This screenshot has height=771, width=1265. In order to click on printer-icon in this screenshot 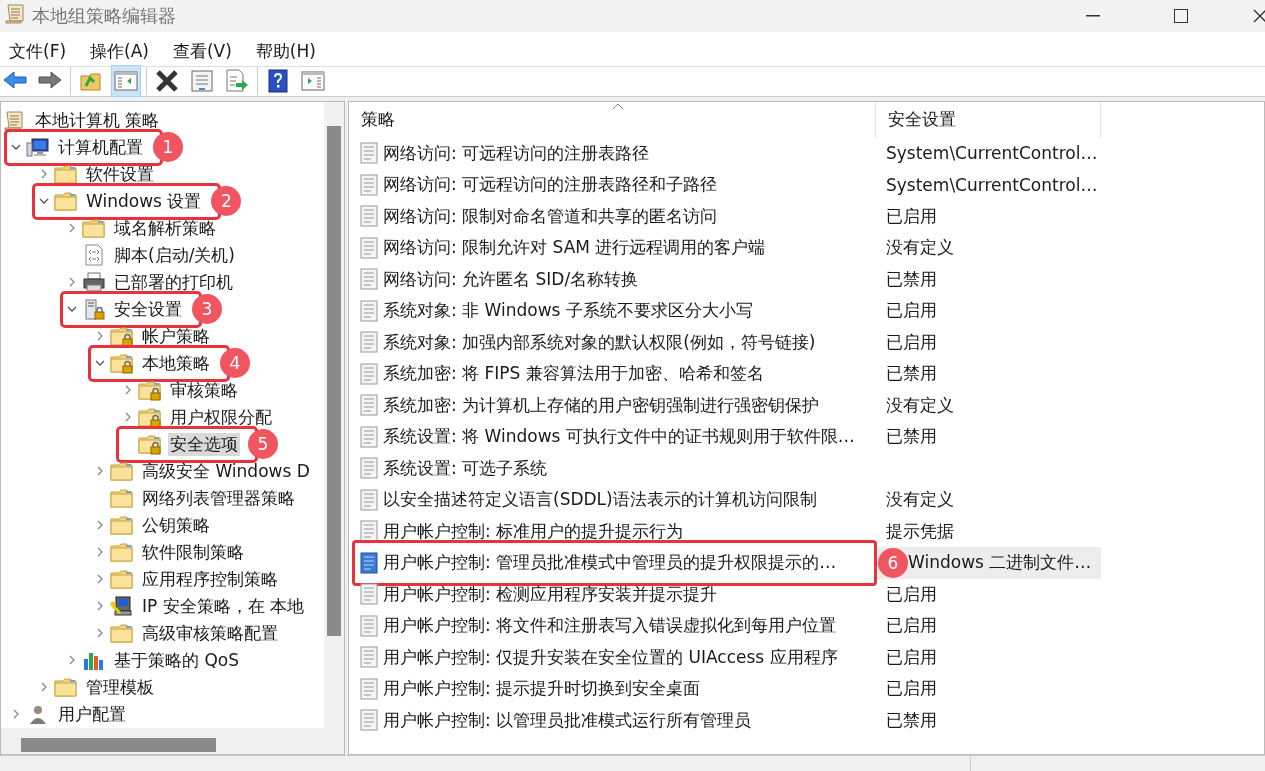, I will do `click(94, 282)`.